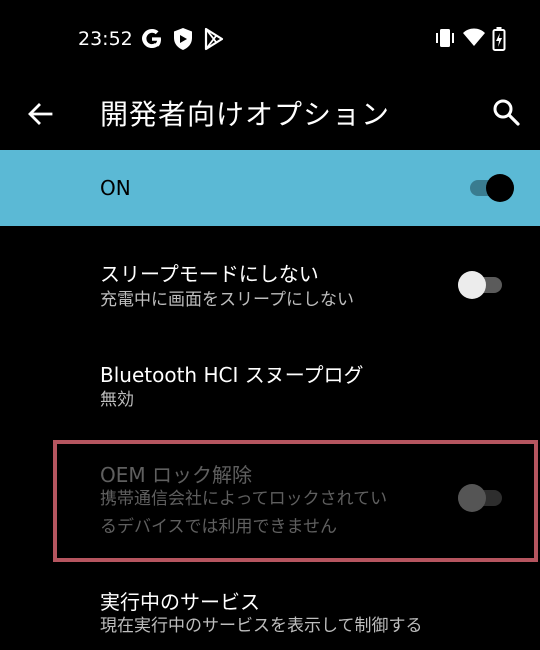 This screenshot has height=650, width=540. I want to click on master-toggle, so click(492, 188).